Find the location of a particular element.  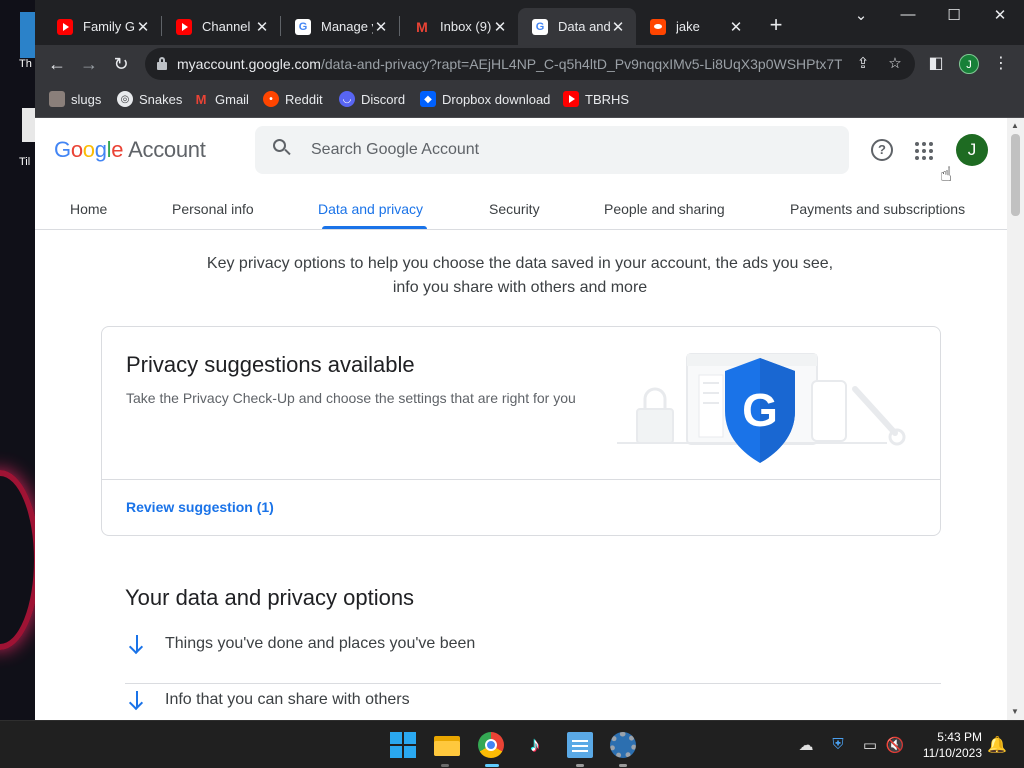

account-header: GoogleAccount ? J ☝ is located at coordinates (521, 152).